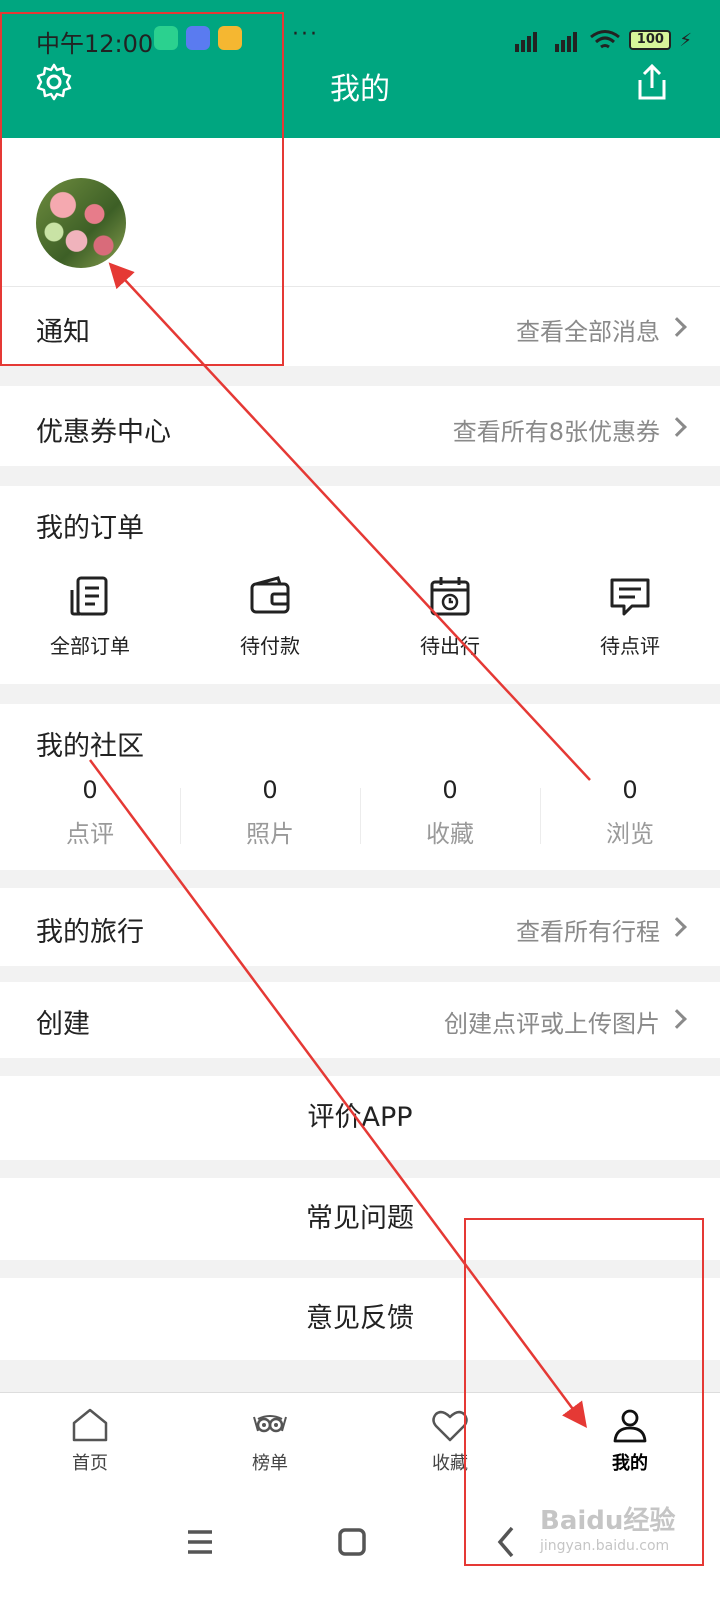  I want to click on top-header: 中午12:00 ··· 100 ⚡ 我的, so click(360, 74).